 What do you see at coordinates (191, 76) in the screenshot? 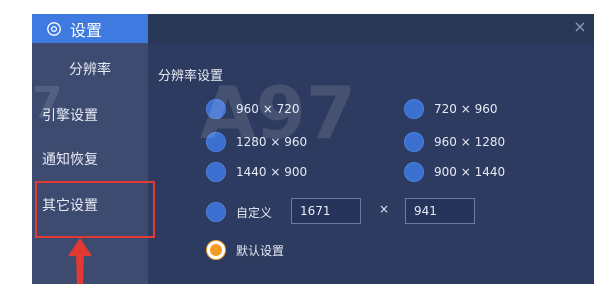
I see `section-title: 分辨率设置` at bounding box center [191, 76].